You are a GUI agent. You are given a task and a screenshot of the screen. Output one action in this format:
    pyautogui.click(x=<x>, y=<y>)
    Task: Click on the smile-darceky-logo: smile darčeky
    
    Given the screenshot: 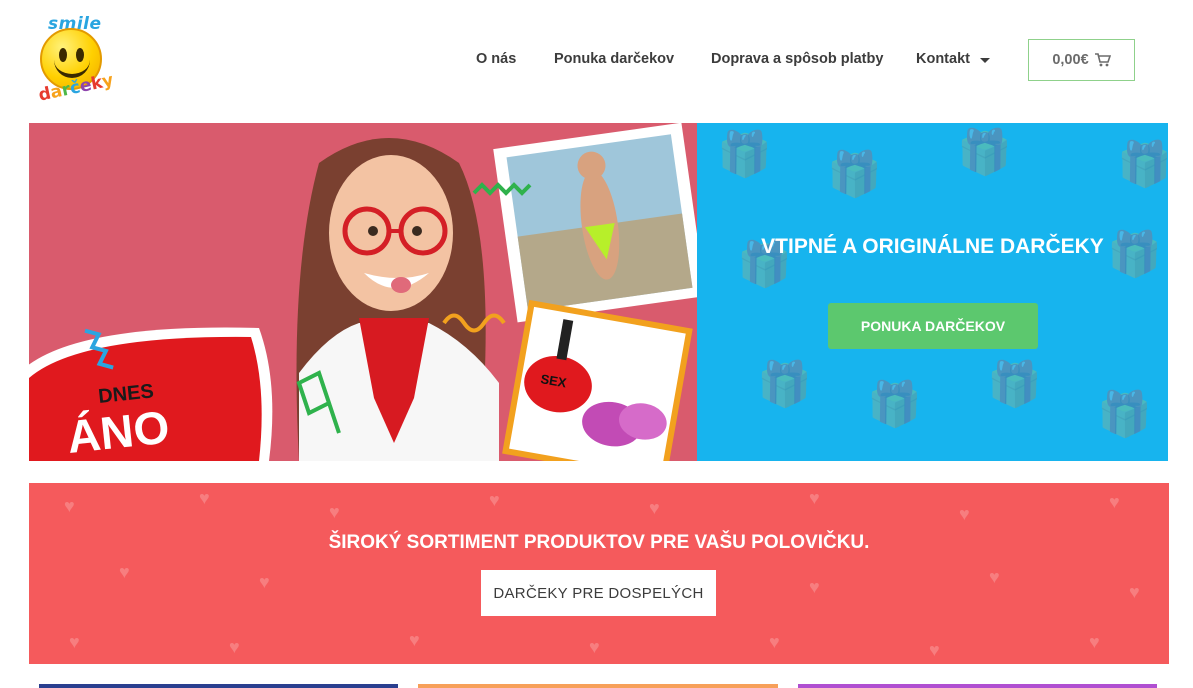 What is the action you would take?
    pyautogui.click(x=75, y=60)
    